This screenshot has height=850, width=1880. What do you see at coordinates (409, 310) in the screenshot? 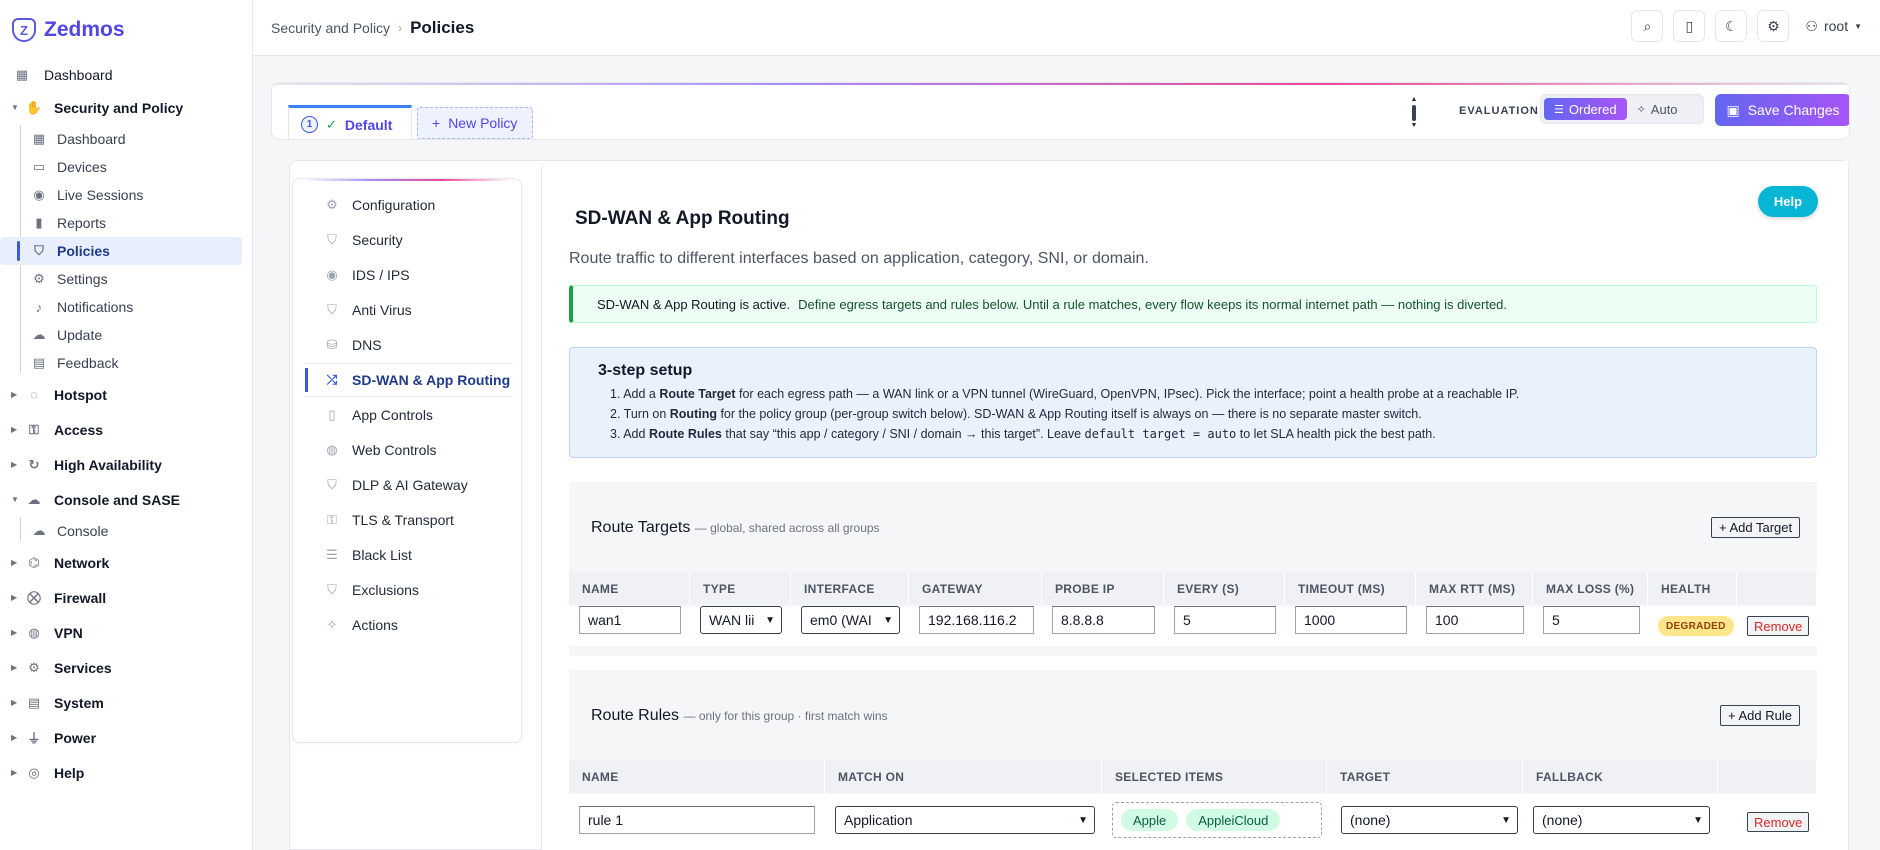
I see `section-nav-item-anti-virus: ⛉ Anti Virus` at bounding box center [409, 310].